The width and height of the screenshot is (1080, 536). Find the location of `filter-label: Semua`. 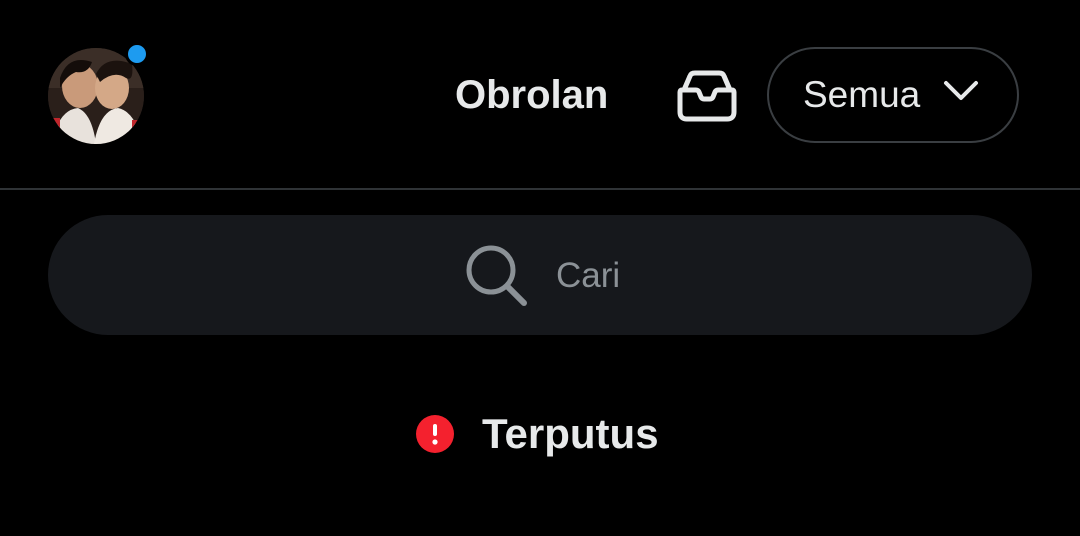

filter-label: Semua is located at coordinates (862, 94).